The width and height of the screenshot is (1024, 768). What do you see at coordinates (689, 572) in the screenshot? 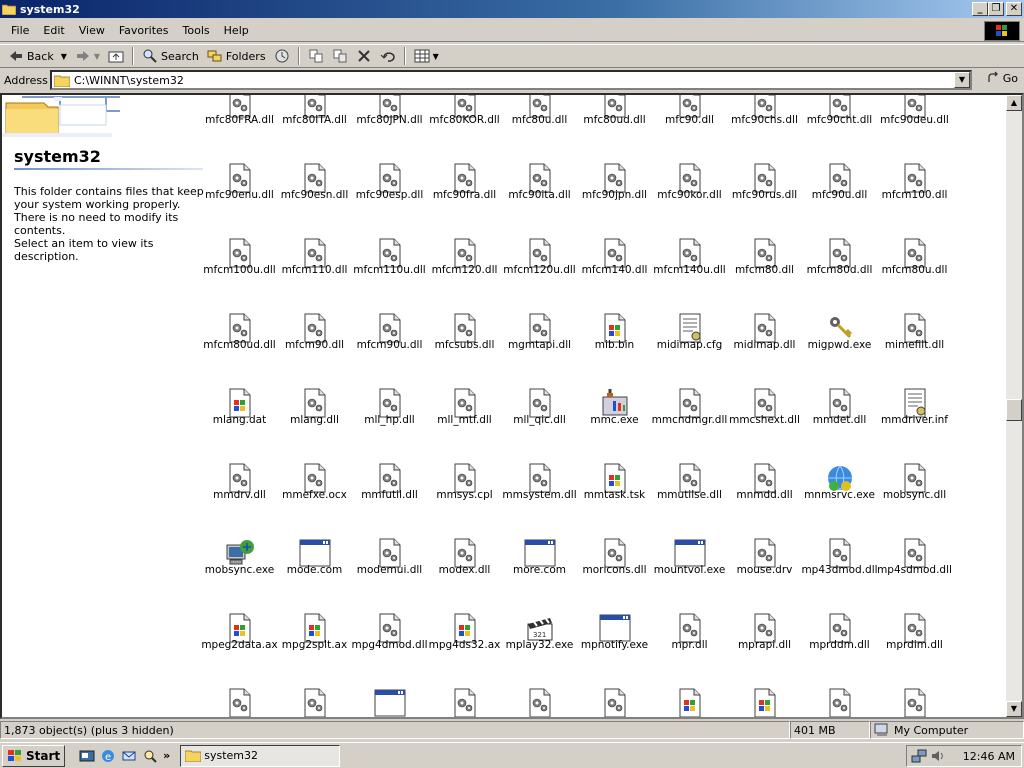
I see `file-item: mountvol.exe` at bounding box center [689, 572].